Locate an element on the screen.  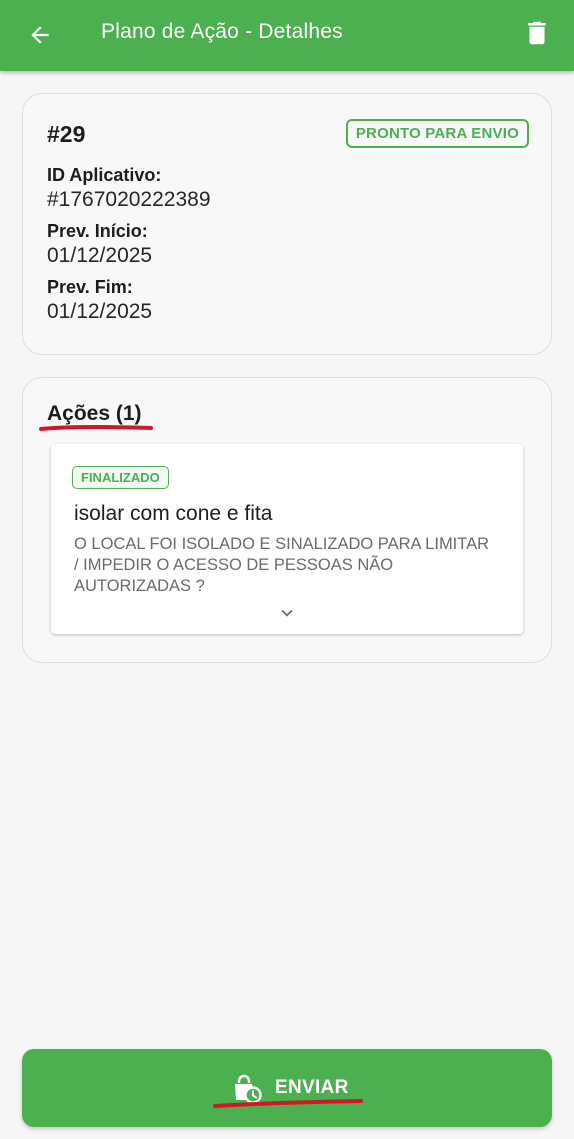
field-label-prev-inicio: Prev. Início: is located at coordinates (97, 231).